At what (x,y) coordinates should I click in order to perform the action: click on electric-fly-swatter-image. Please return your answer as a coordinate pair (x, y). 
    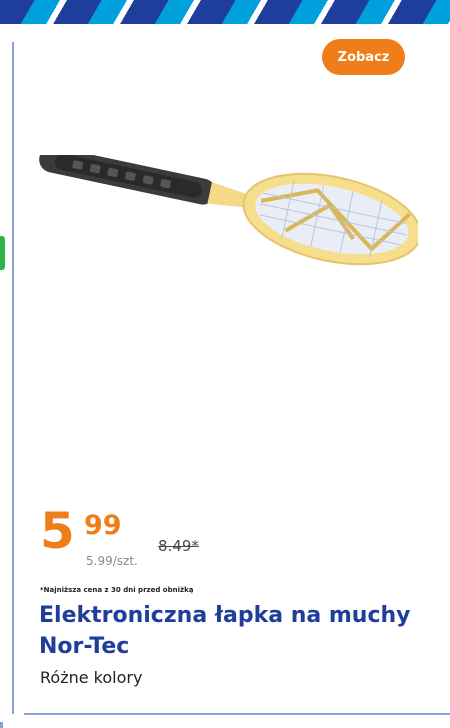
    Looking at the image, I should click on (228, 210).